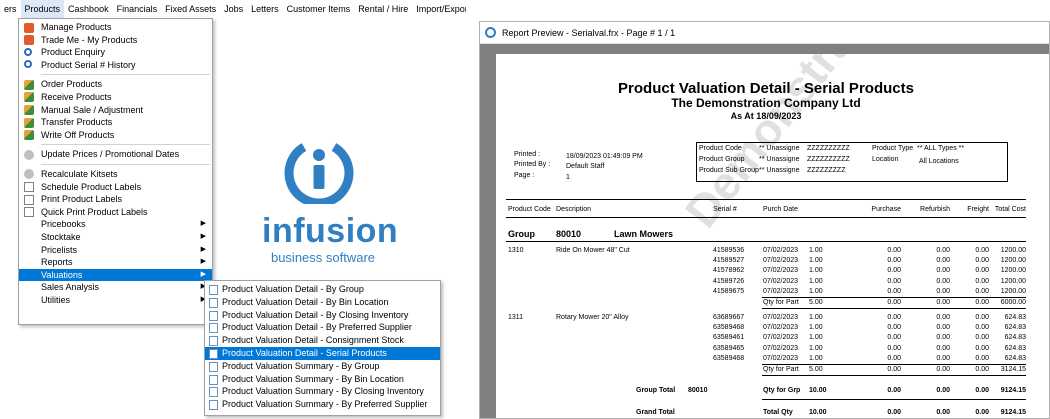 This screenshot has width=1050, height=419. I want to click on param-value: ** ALL Types **, so click(941, 148).